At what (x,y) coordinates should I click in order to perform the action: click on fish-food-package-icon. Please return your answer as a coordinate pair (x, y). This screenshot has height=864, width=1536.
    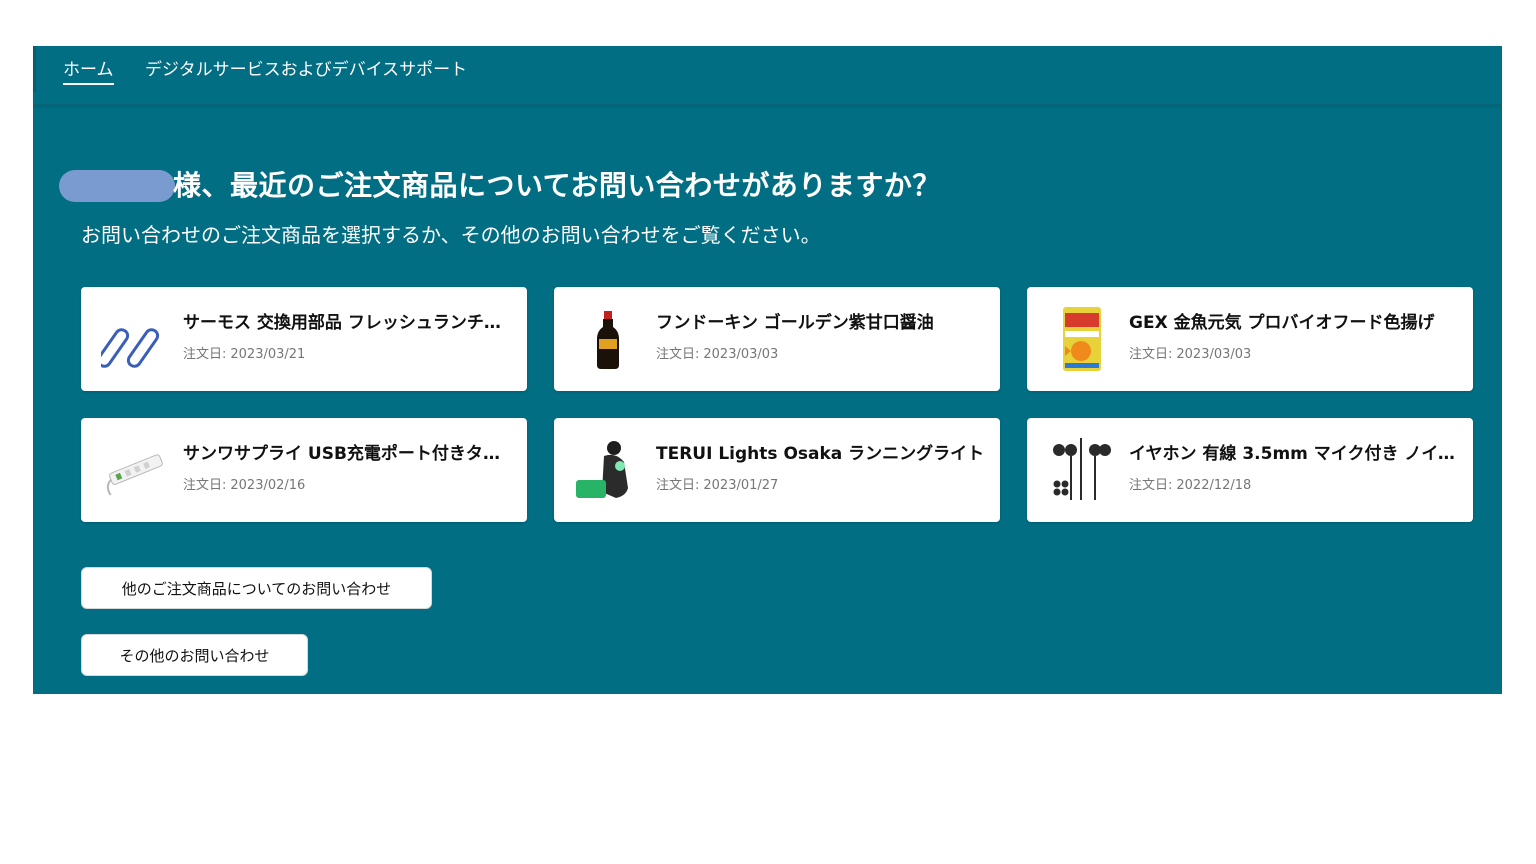
    Looking at the image, I should click on (1081, 339).